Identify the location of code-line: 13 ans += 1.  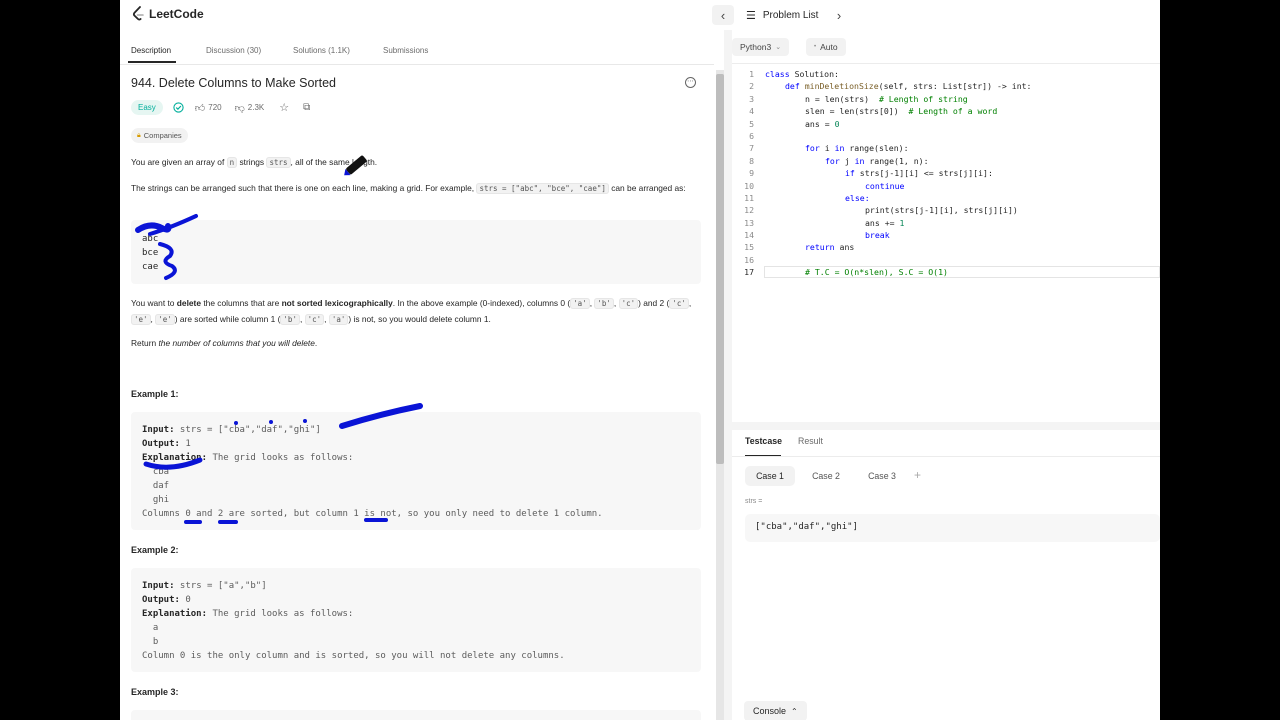
(946, 223).